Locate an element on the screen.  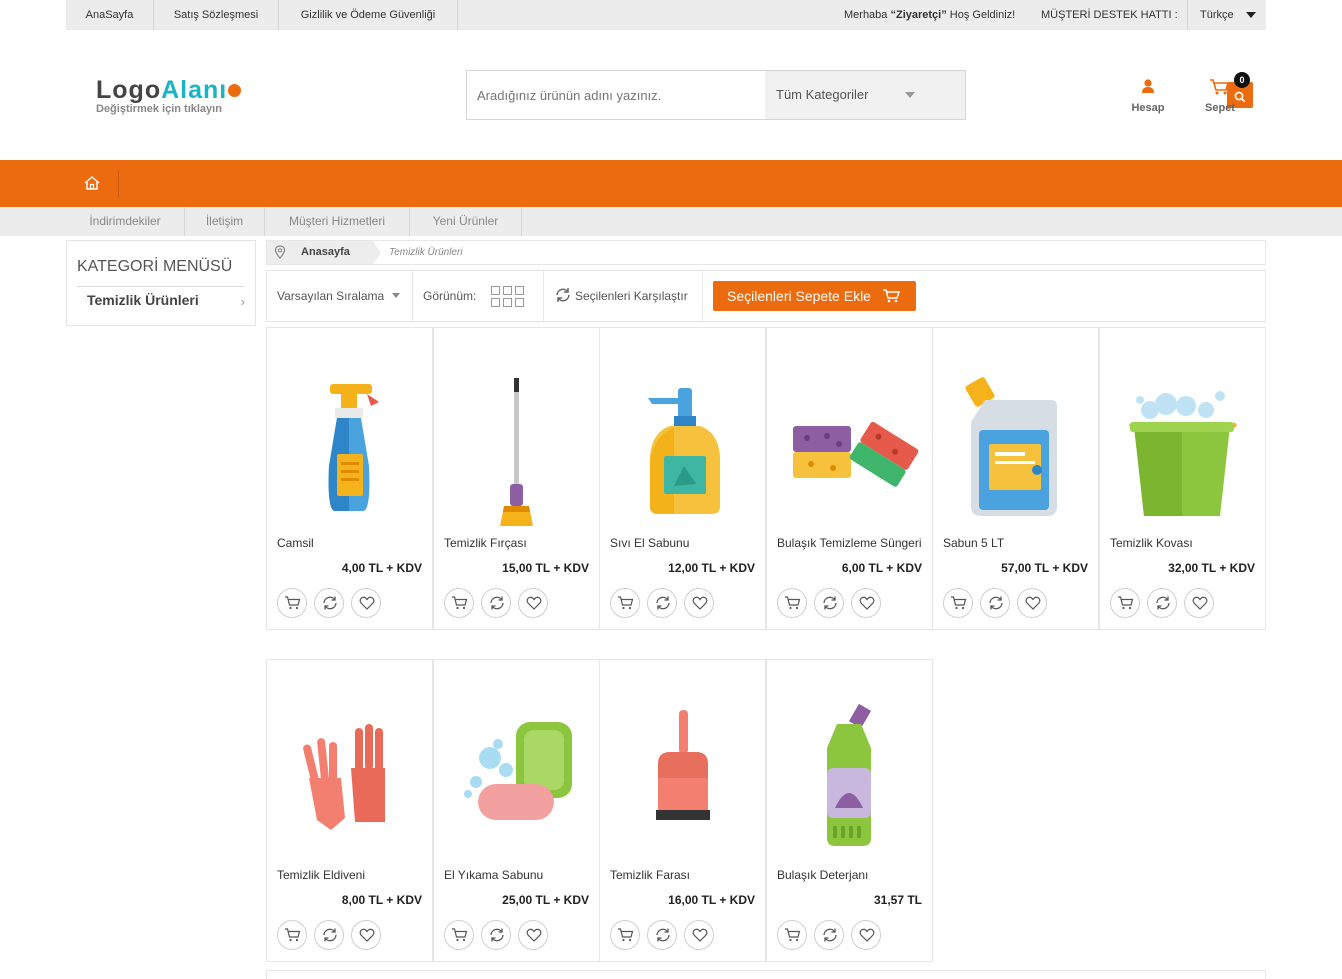
footer-edge is located at coordinates (766, 974).